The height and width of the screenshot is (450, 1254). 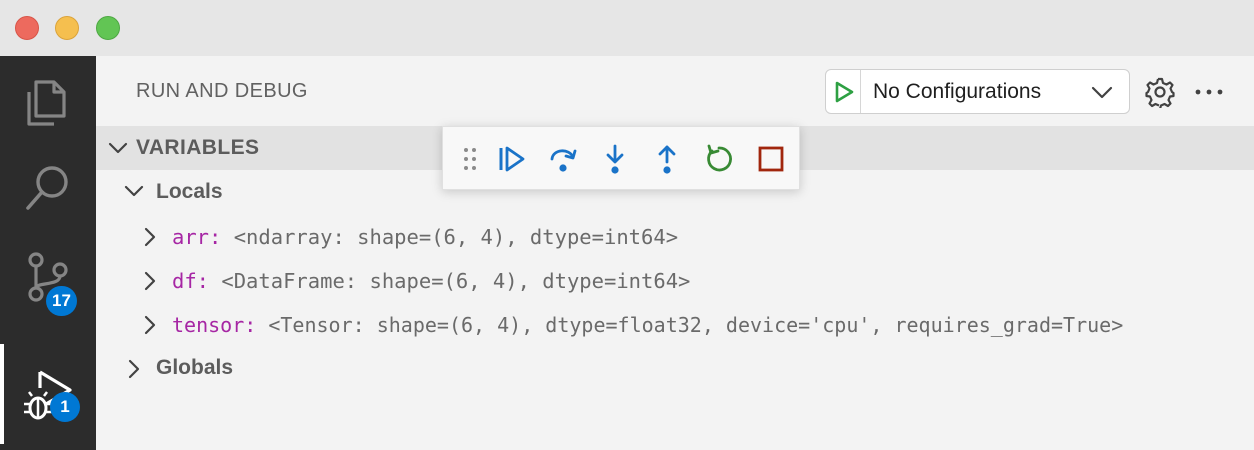 I want to click on activity-search, so click(x=48, y=188).